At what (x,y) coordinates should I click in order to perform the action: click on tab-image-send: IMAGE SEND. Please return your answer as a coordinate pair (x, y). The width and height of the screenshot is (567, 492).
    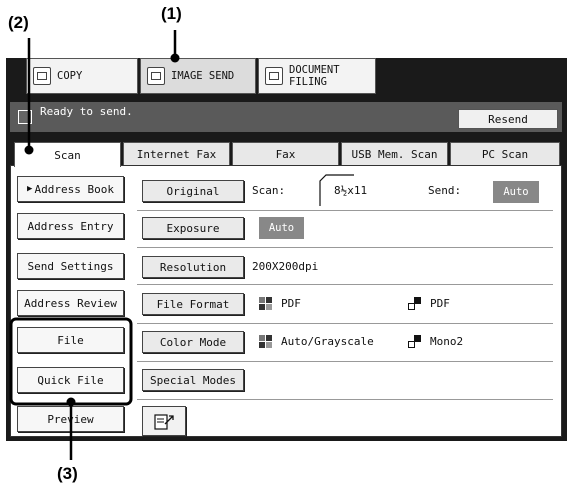
    Looking at the image, I should click on (198, 76).